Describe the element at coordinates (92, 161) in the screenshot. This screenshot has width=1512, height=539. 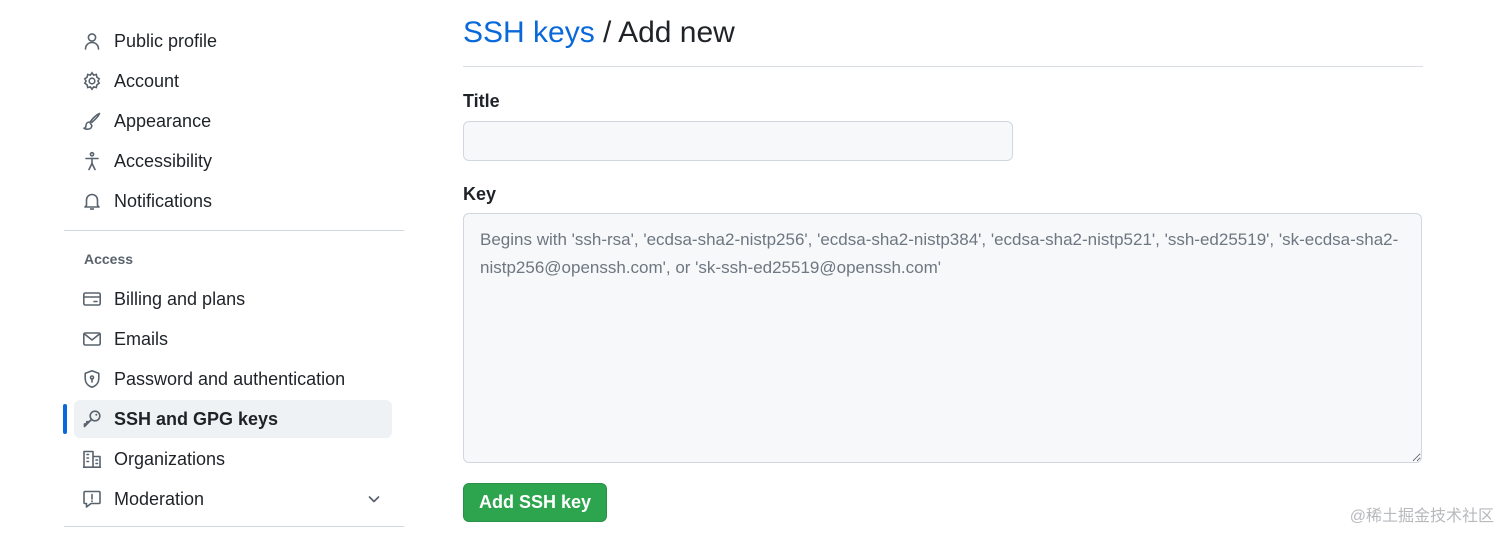
I see `accessibility-icon` at that location.